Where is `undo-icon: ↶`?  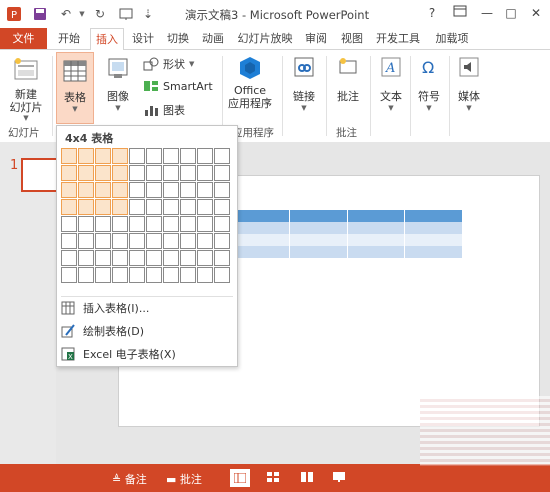
undo-icon: ↶ is located at coordinates (66, 14).